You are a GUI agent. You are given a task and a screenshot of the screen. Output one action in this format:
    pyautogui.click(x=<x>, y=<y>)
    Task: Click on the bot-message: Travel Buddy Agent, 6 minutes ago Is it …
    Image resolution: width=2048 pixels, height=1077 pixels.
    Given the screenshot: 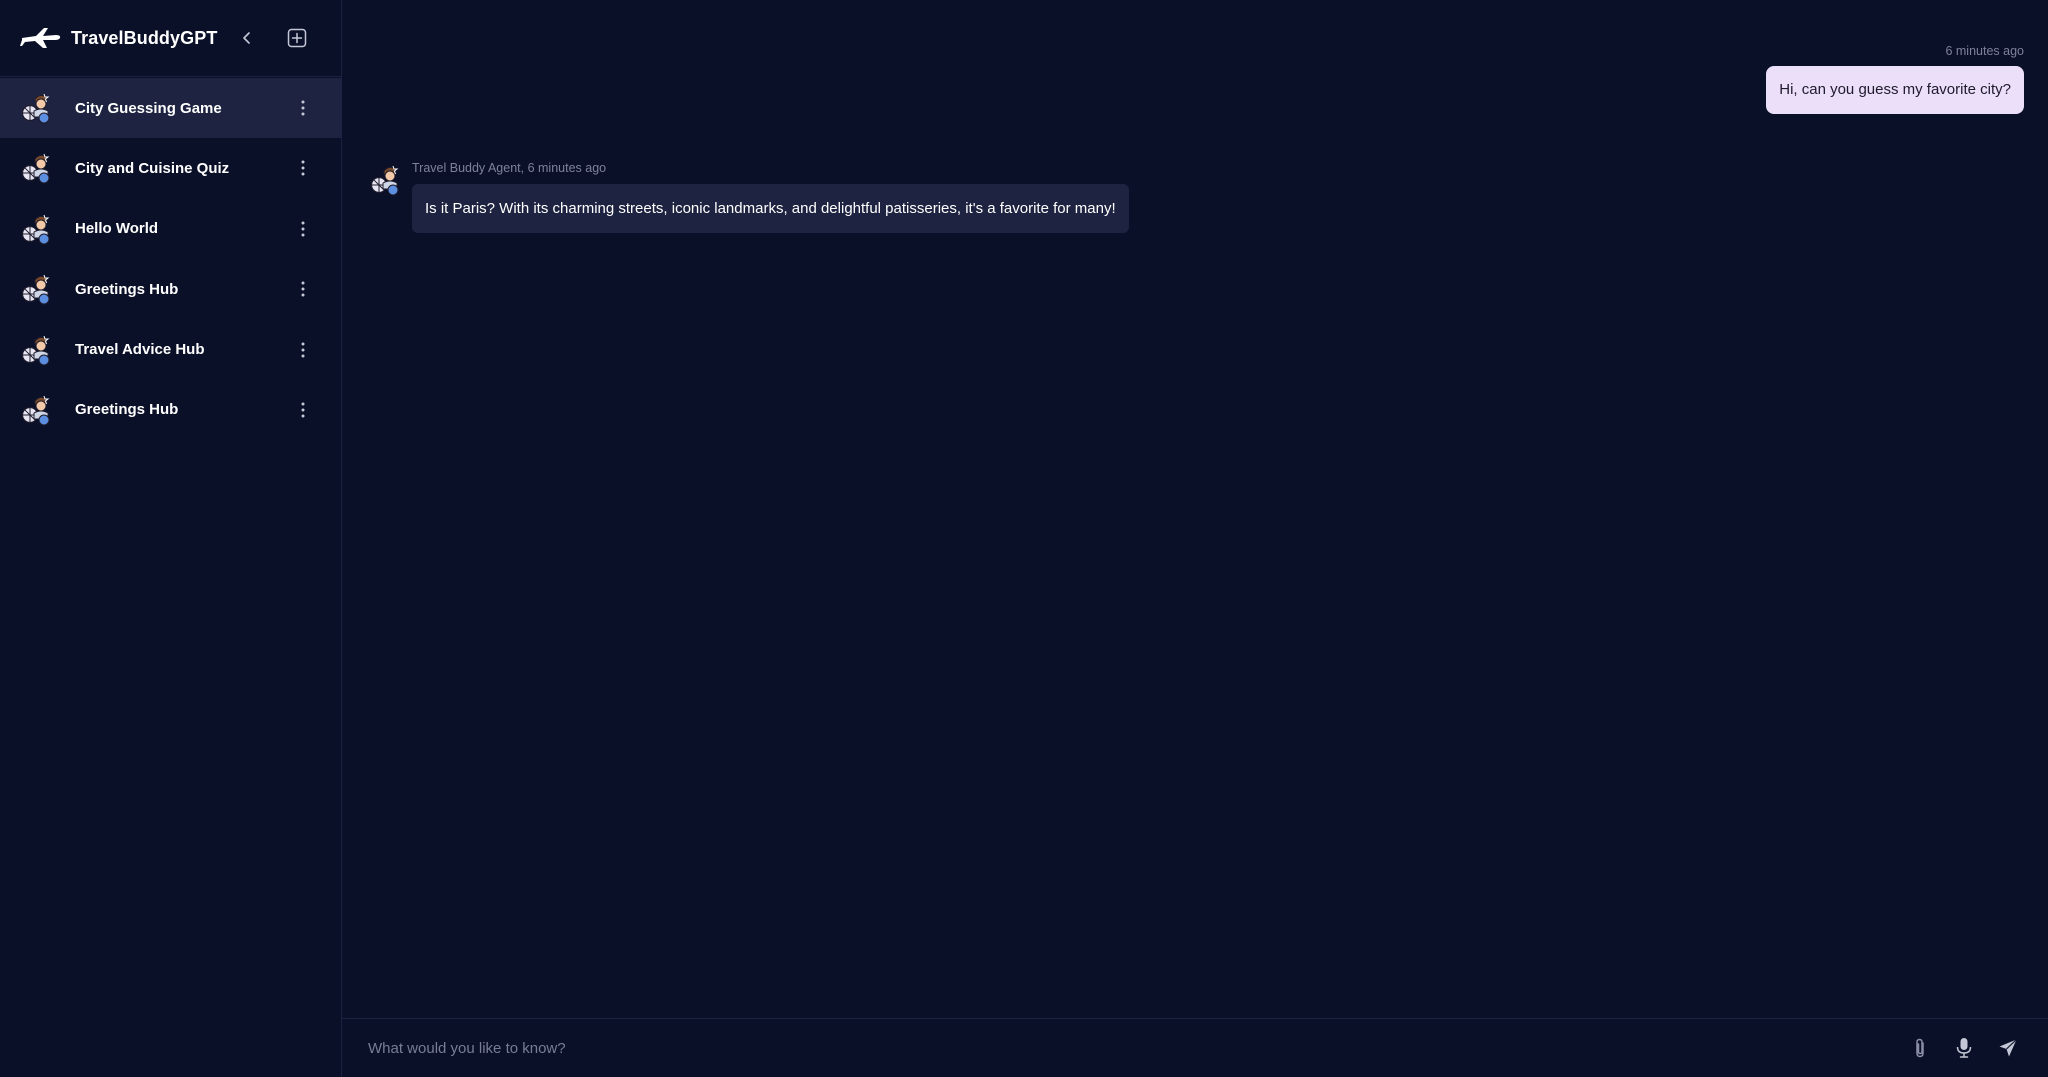 What is the action you would take?
    pyautogui.click(x=749, y=197)
    